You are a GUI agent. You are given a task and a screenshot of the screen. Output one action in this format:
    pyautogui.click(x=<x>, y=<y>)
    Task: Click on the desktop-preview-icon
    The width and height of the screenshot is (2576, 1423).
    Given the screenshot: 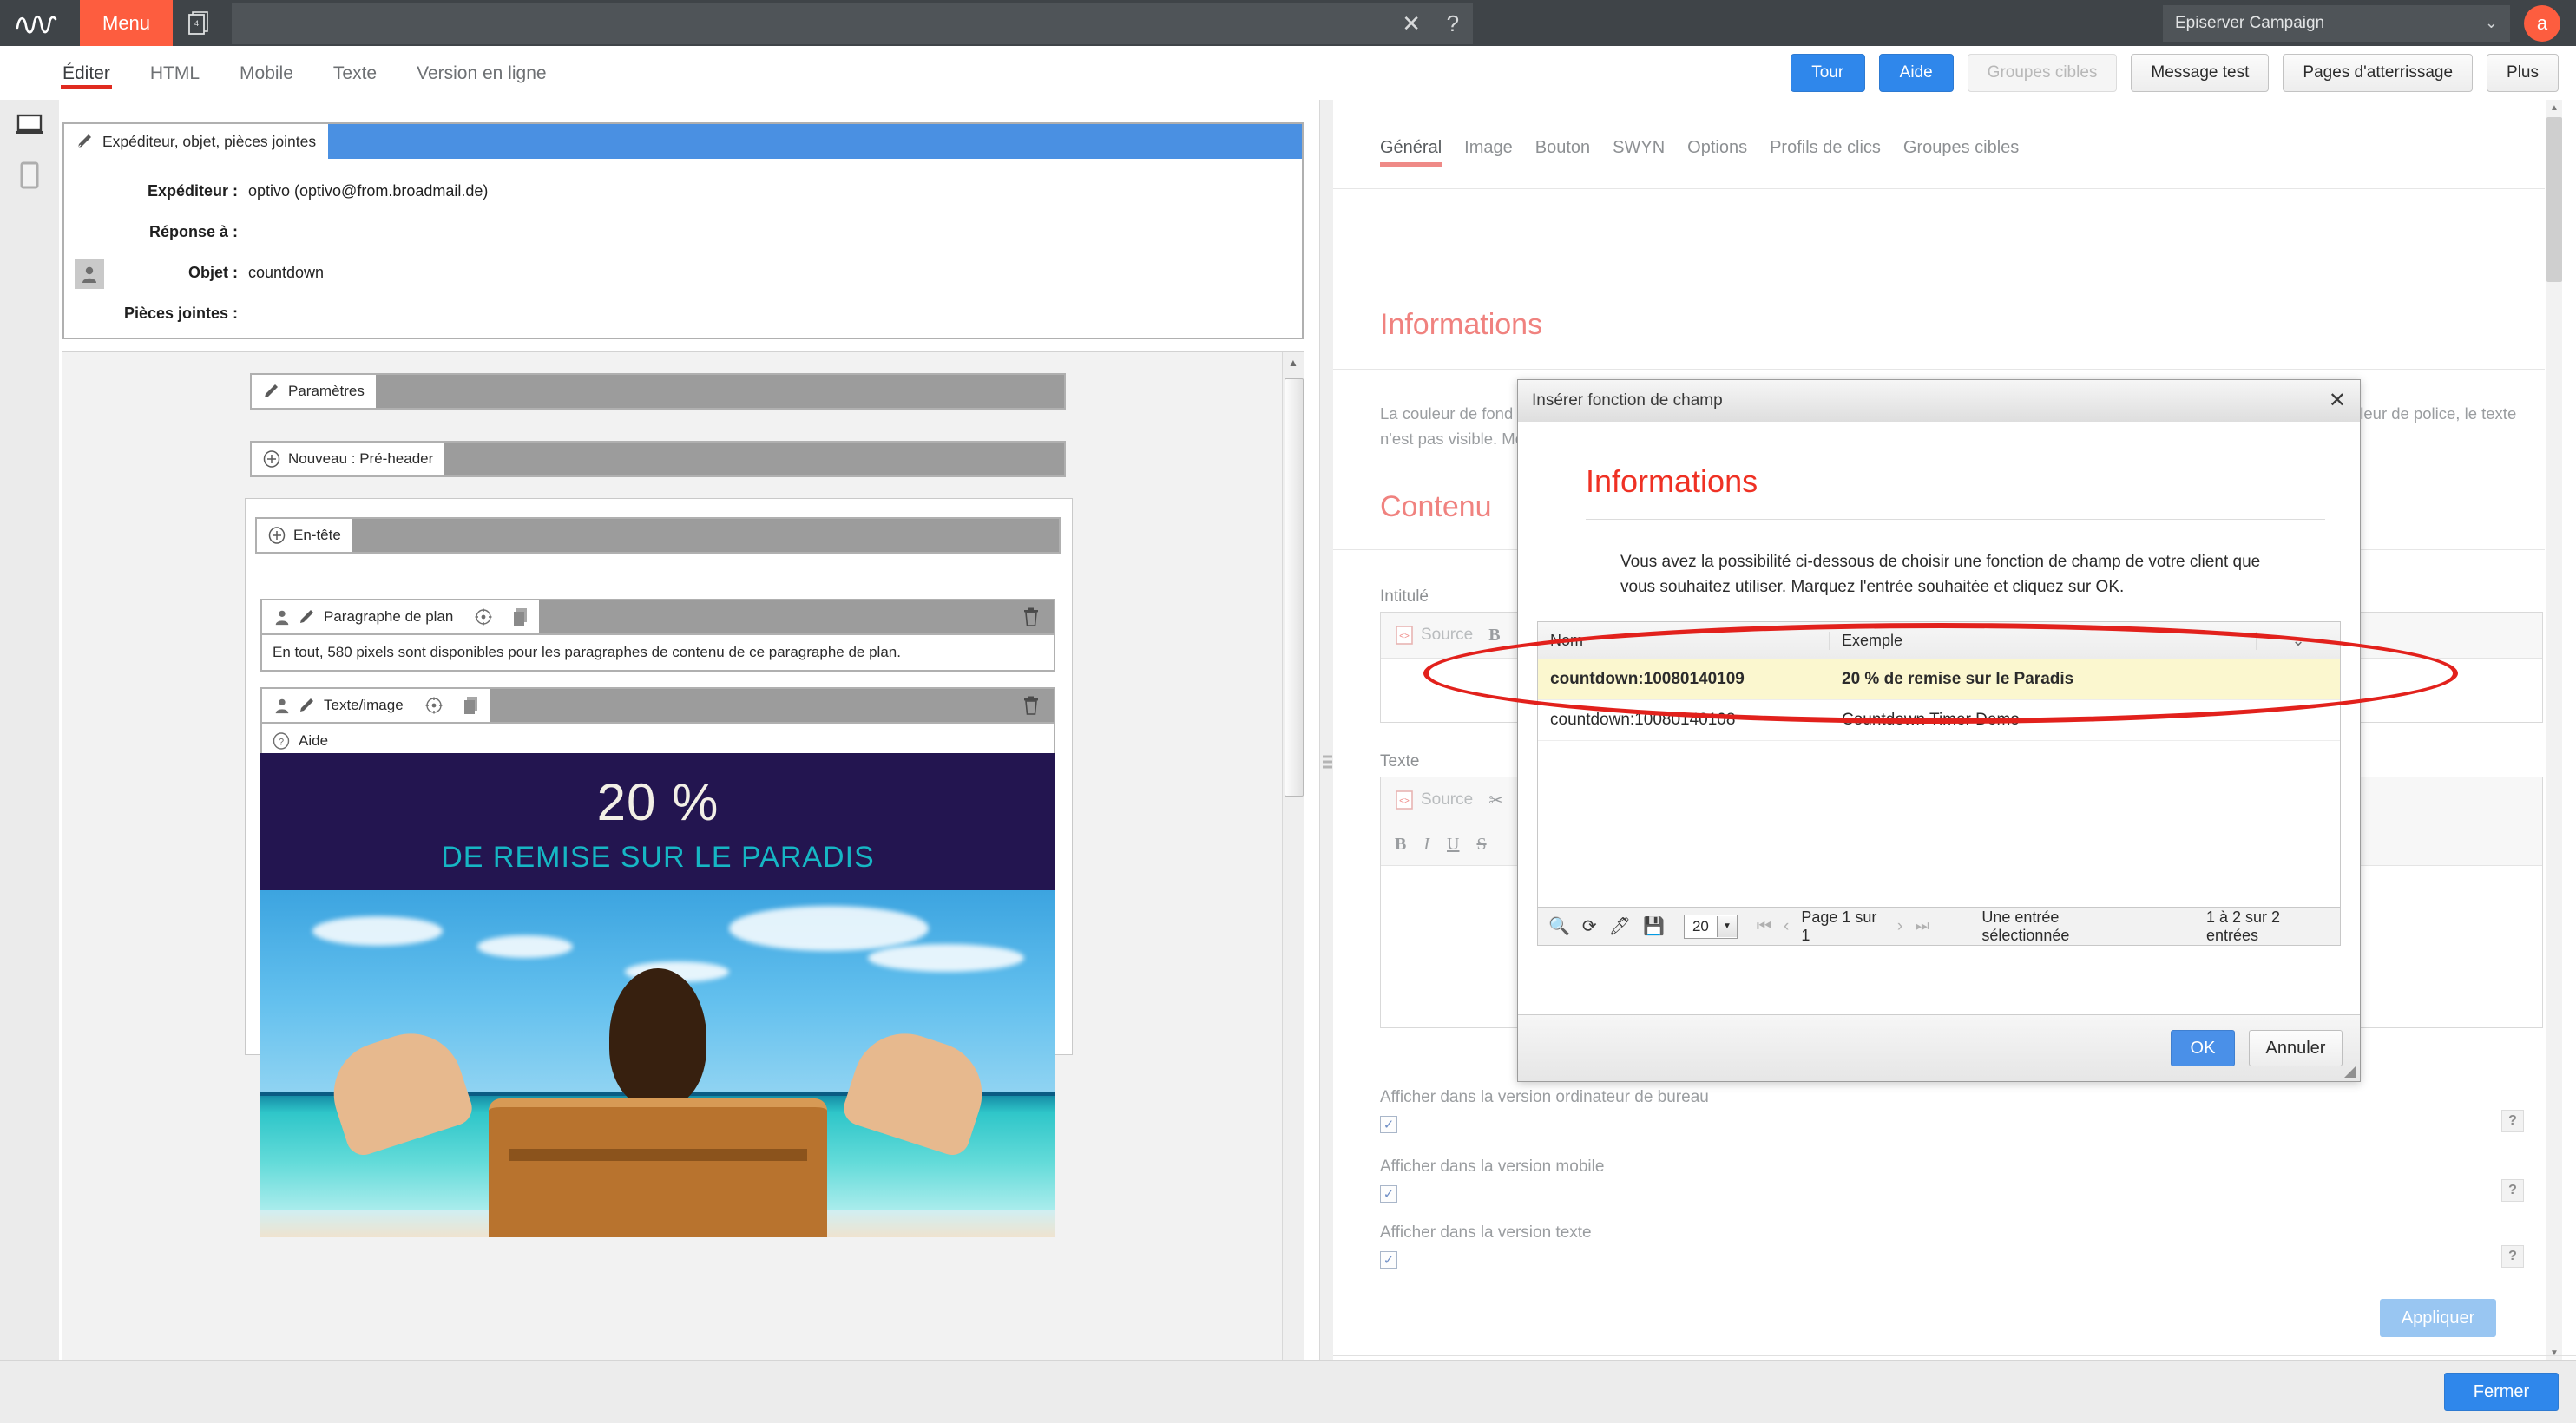 What is the action you would take?
    pyautogui.click(x=29, y=125)
    